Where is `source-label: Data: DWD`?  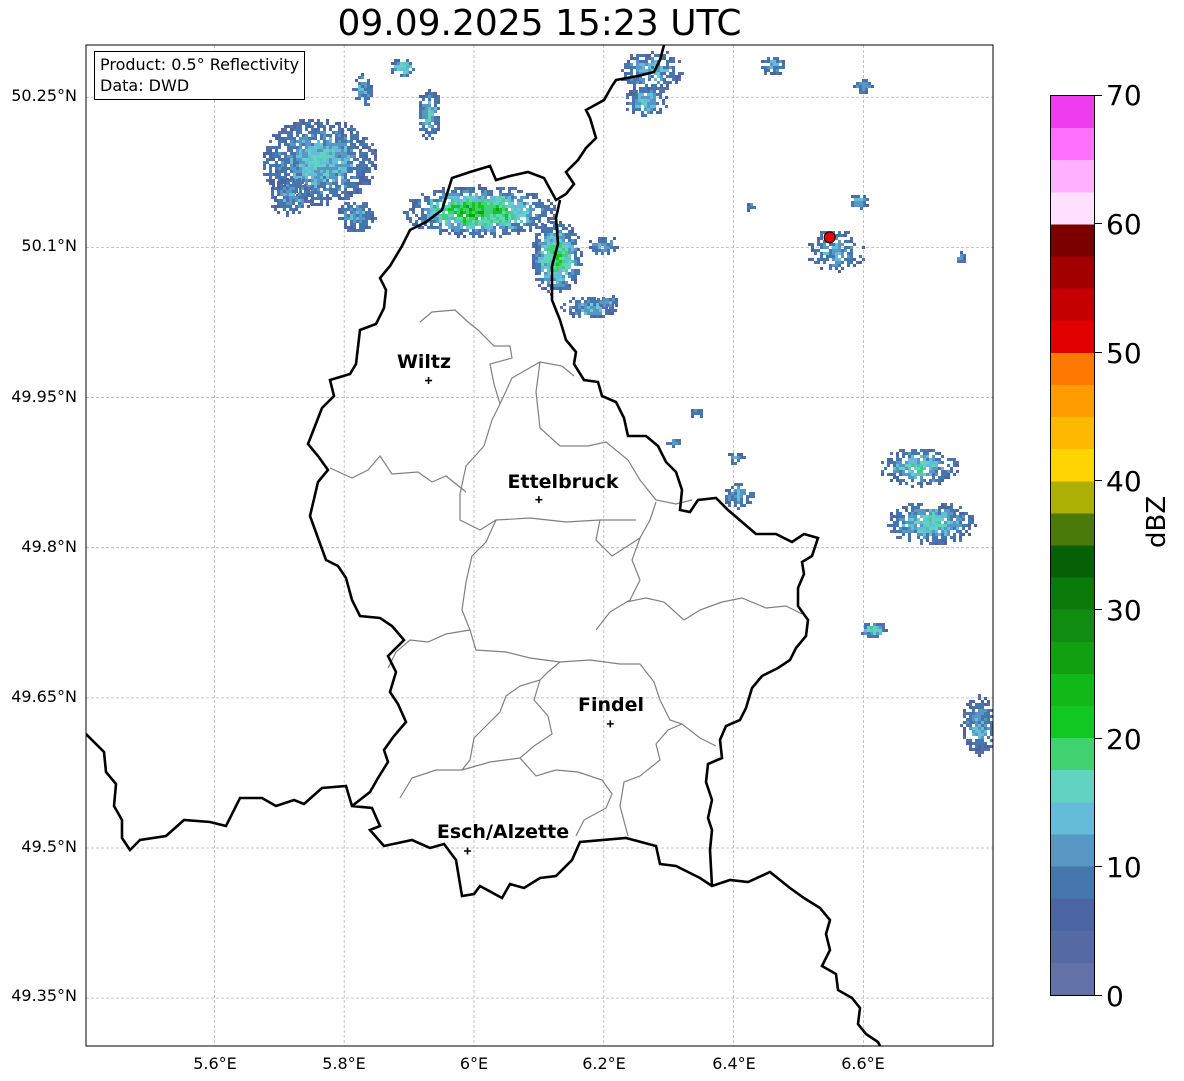 source-label: Data: DWD is located at coordinates (145, 85).